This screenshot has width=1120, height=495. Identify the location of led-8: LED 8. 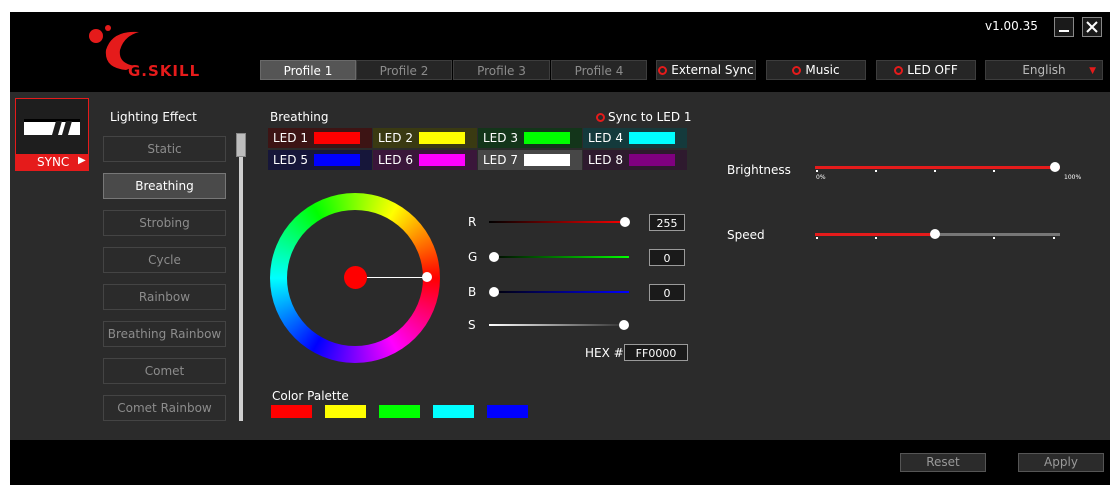
(635, 160).